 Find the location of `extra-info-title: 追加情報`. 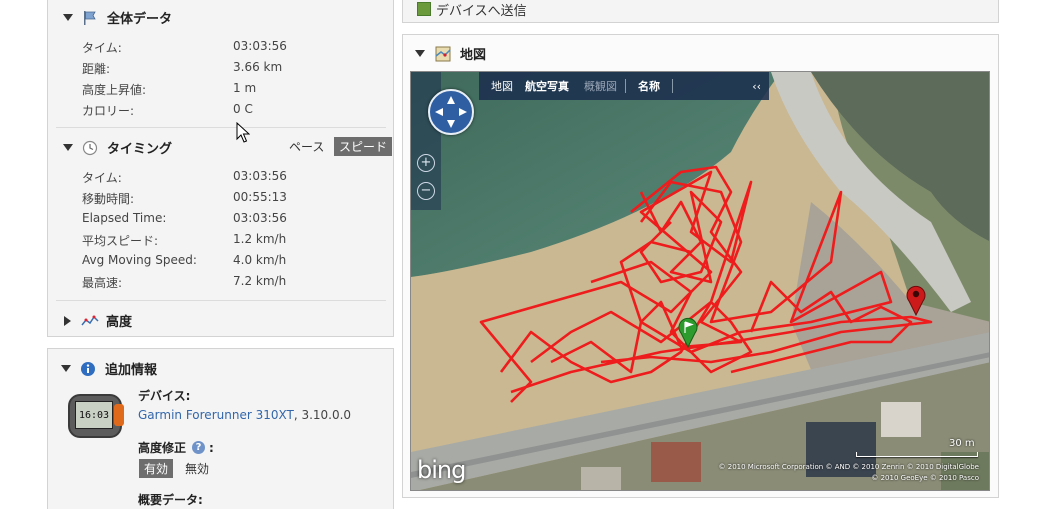

extra-info-title: 追加情報 is located at coordinates (131, 370).